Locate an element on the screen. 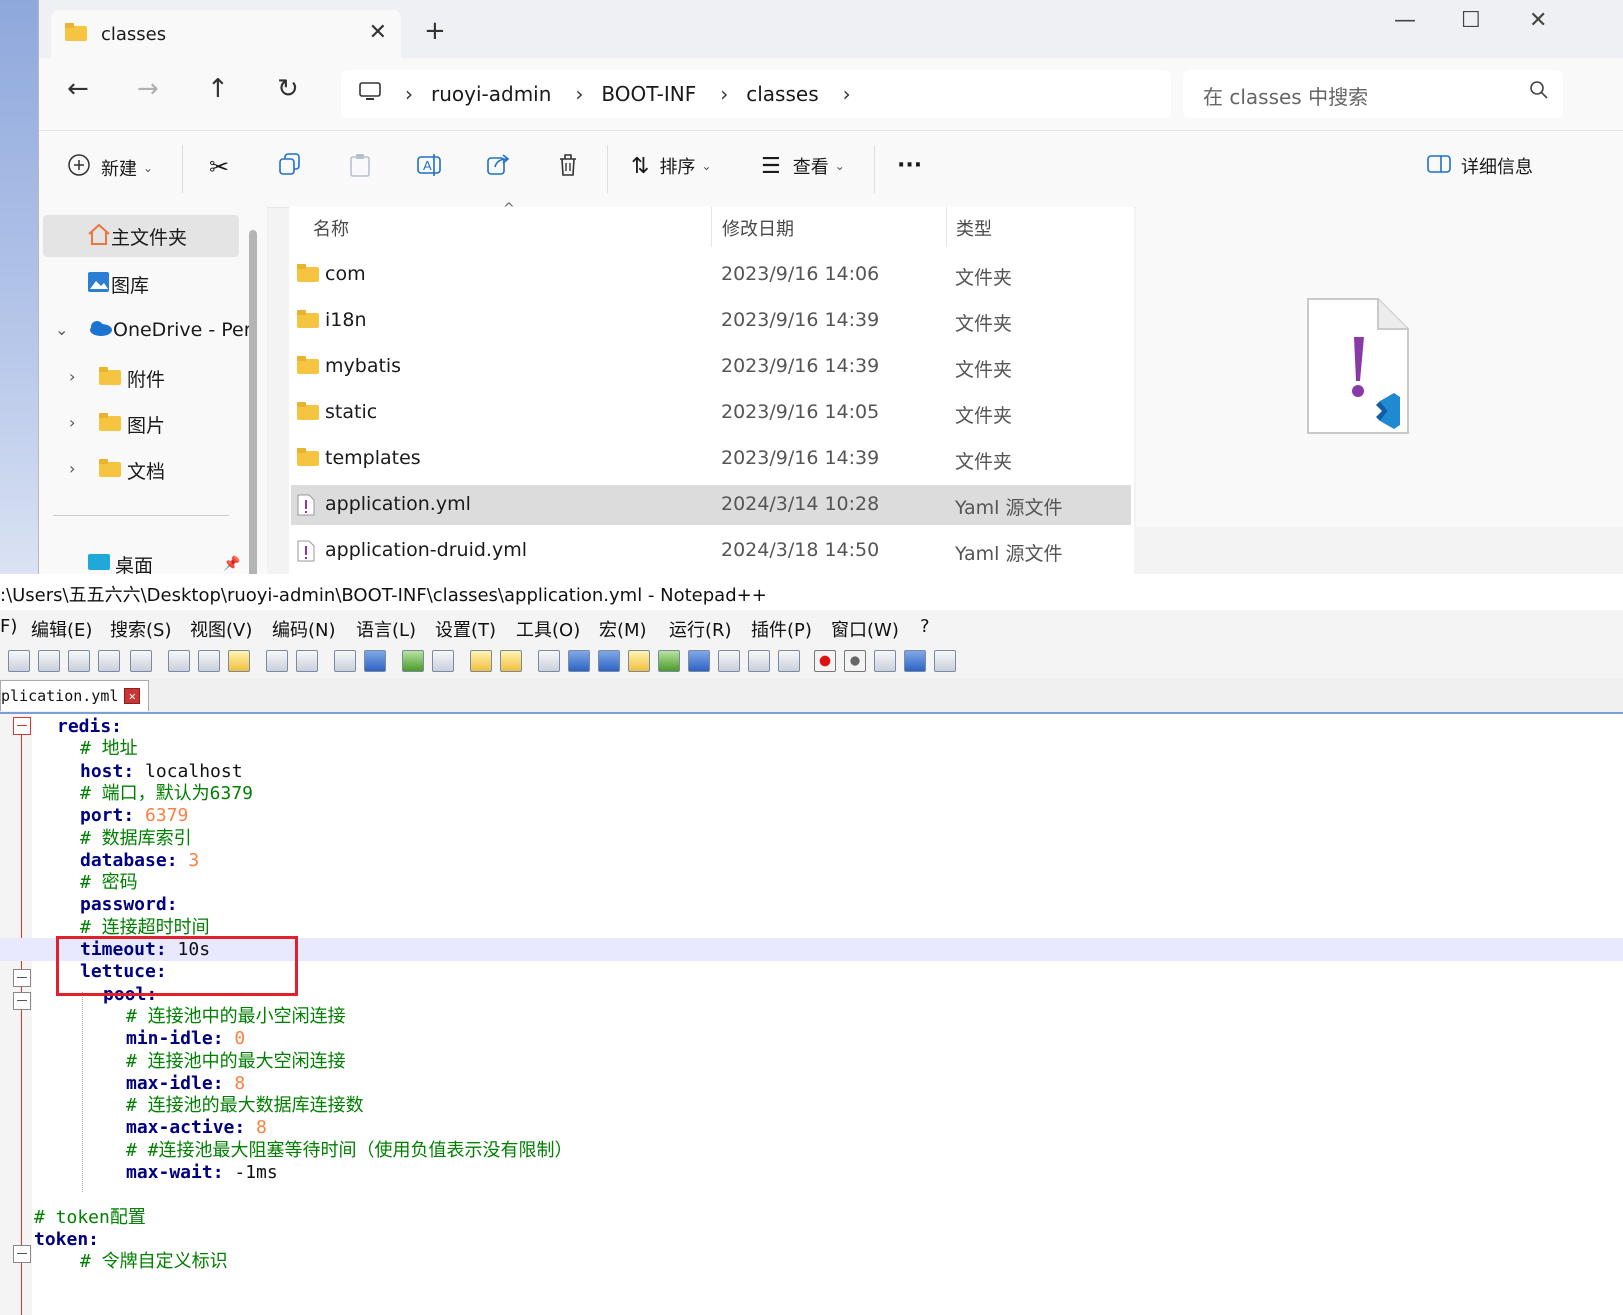  menu-tools: 工具(O) is located at coordinates (548, 629).